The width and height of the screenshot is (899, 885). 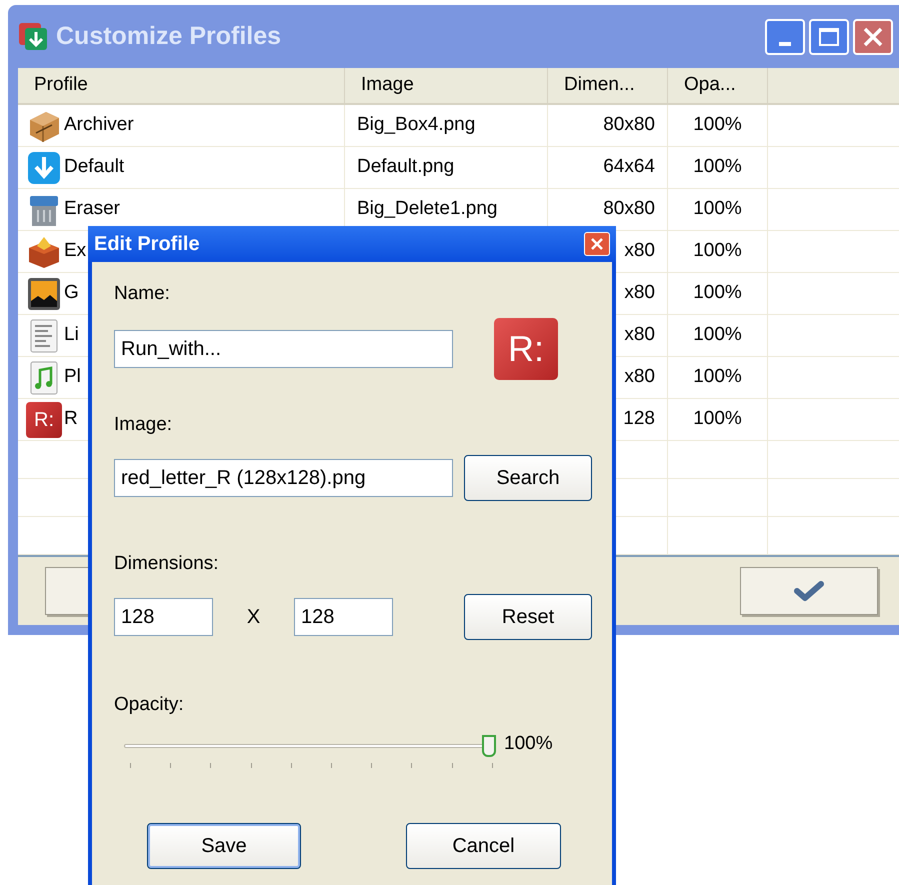 I want to click on field-label: Dimensions:, so click(x=167, y=563).